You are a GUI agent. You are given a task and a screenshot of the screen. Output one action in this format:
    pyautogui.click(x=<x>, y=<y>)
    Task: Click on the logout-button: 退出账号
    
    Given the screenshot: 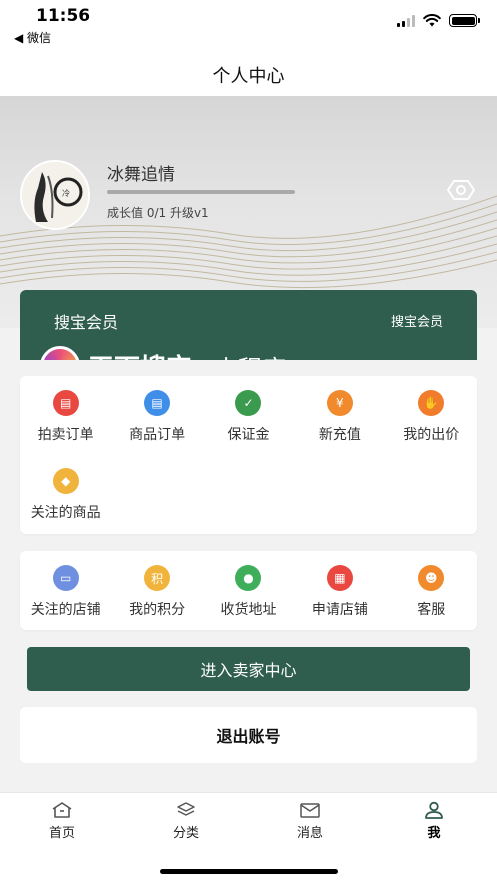 What is the action you would take?
    pyautogui.click(x=248, y=735)
    